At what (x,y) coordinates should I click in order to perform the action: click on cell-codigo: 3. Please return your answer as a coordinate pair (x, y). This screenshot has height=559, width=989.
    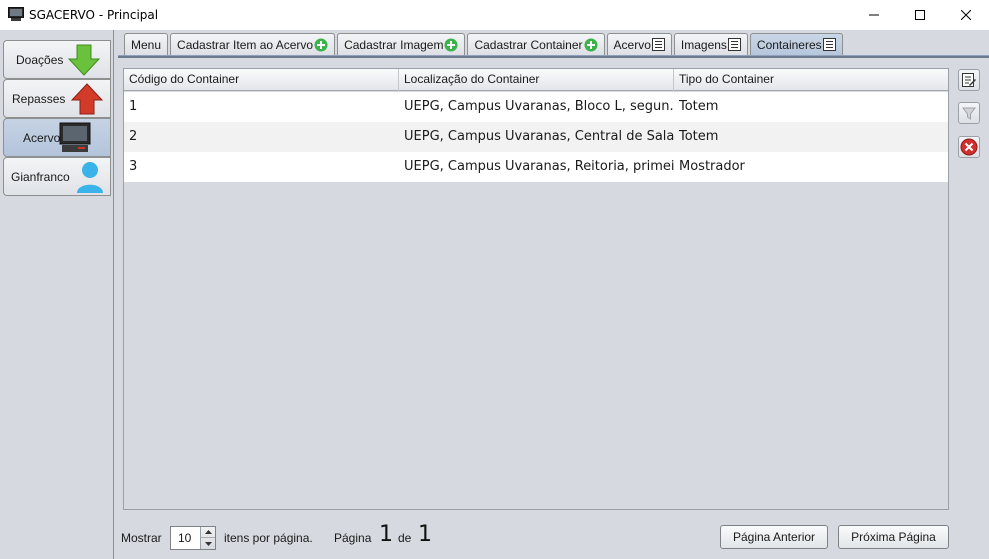
    Looking at the image, I should click on (133, 166).